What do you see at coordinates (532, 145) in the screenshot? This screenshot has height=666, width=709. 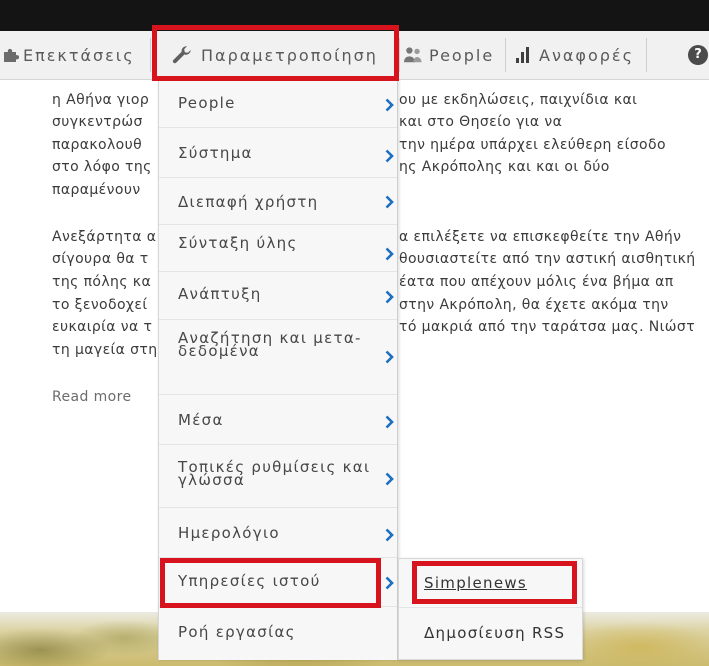 I see `body-text-line: την ημέρα υπάρχει ελεύθερη είσοδο` at bounding box center [532, 145].